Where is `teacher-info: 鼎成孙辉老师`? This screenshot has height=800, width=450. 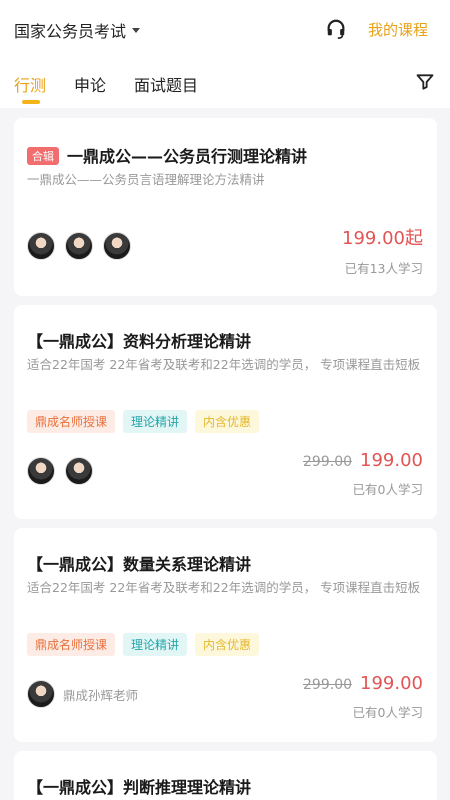
teacher-info: 鼎成孙辉老师 is located at coordinates (82, 694).